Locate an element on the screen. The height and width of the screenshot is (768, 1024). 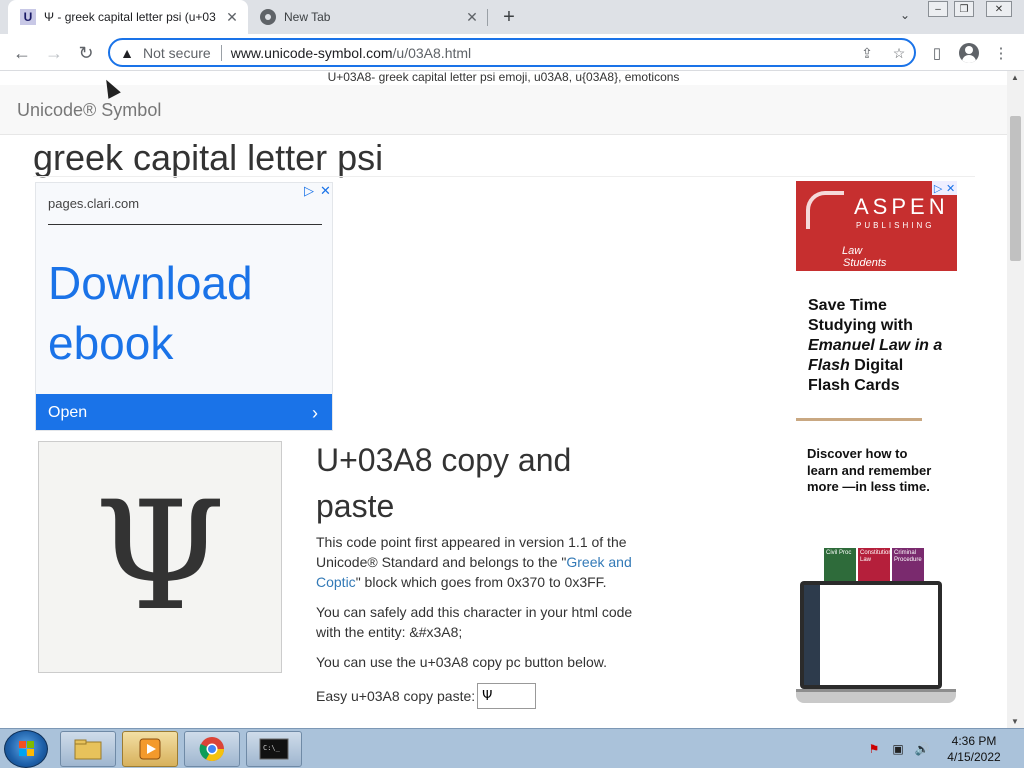
page-title: greek capital letter psi is located at coordinates (208, 157).